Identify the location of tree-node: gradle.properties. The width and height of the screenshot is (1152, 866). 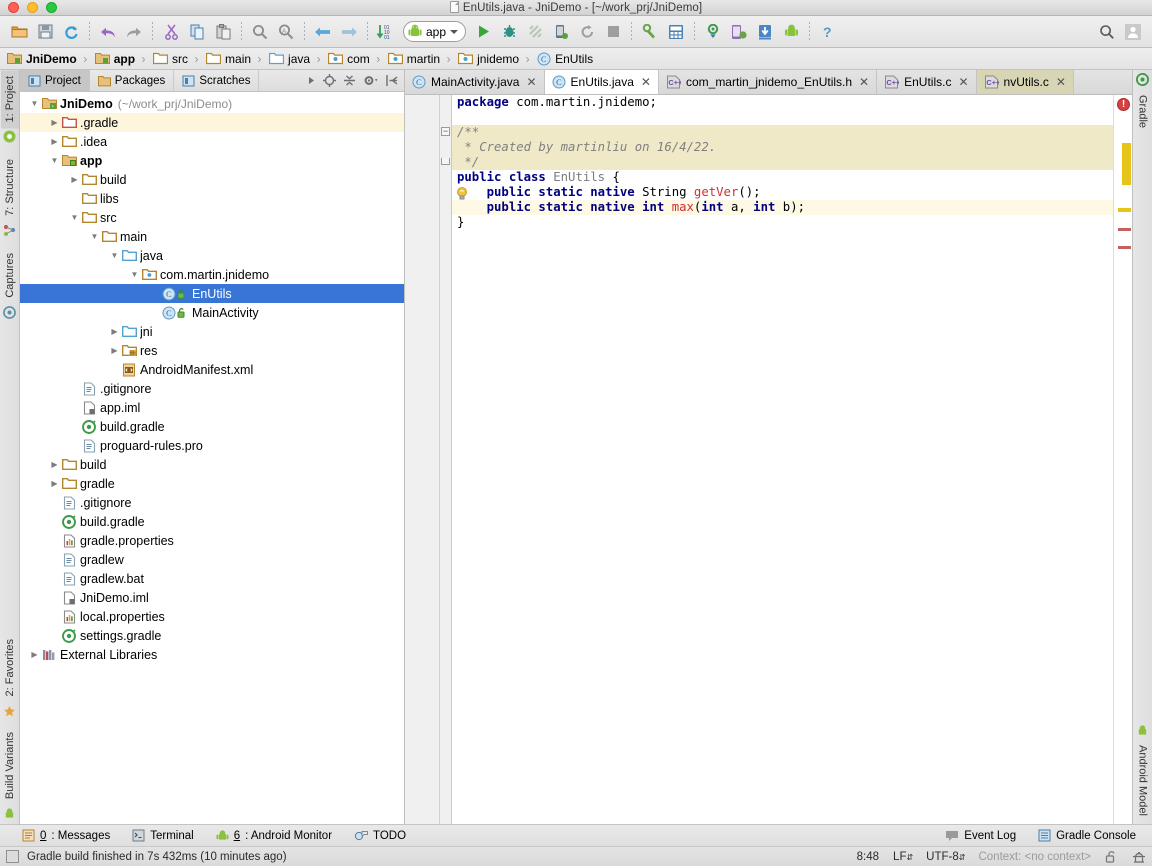
(212, 540).